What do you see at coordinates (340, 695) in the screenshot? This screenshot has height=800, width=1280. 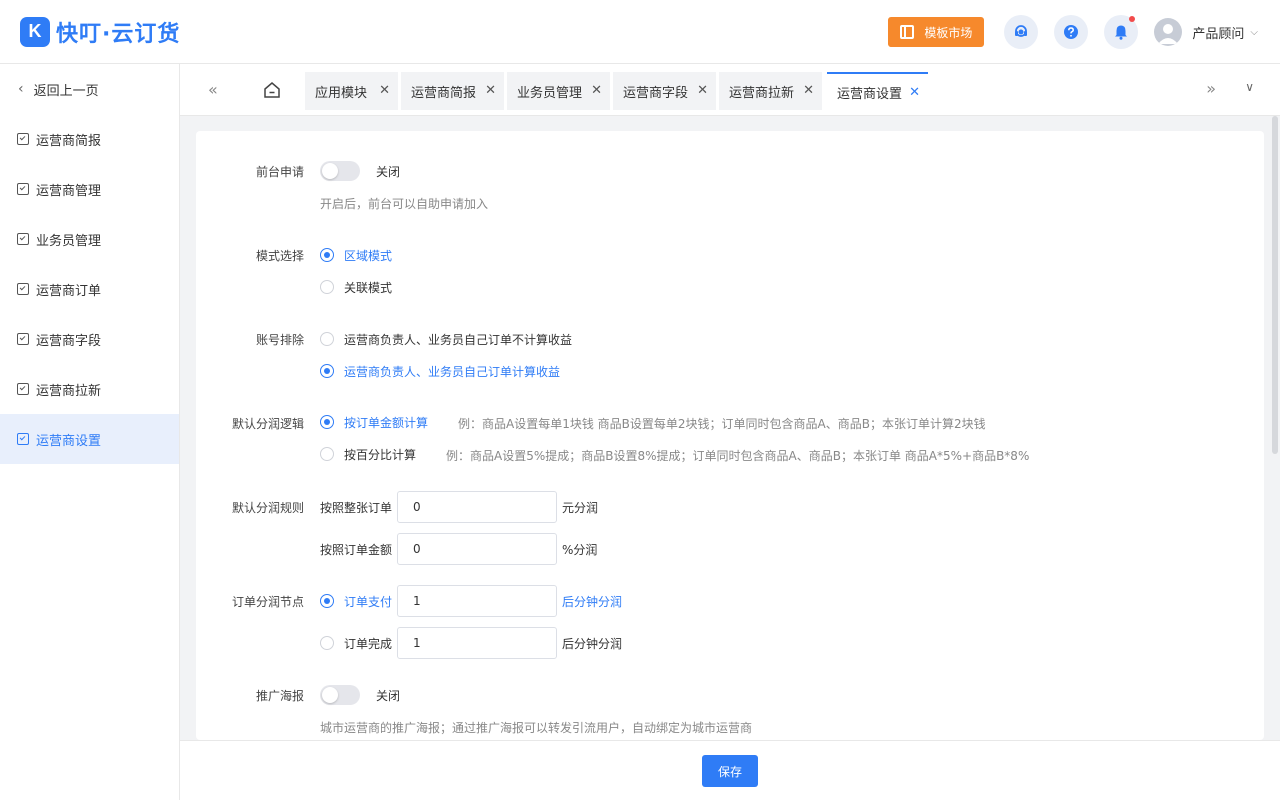 I see `poster-toggle` at bounding box center [340, 695].